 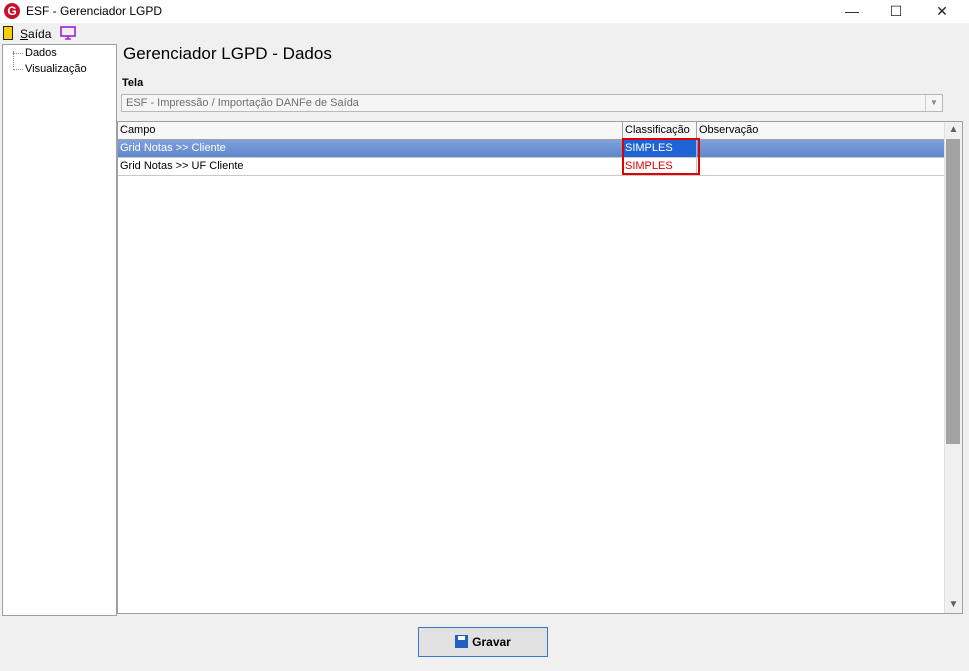 I want to click on tree-item-visualizacao: Visualização, so click(x=50, y=69).